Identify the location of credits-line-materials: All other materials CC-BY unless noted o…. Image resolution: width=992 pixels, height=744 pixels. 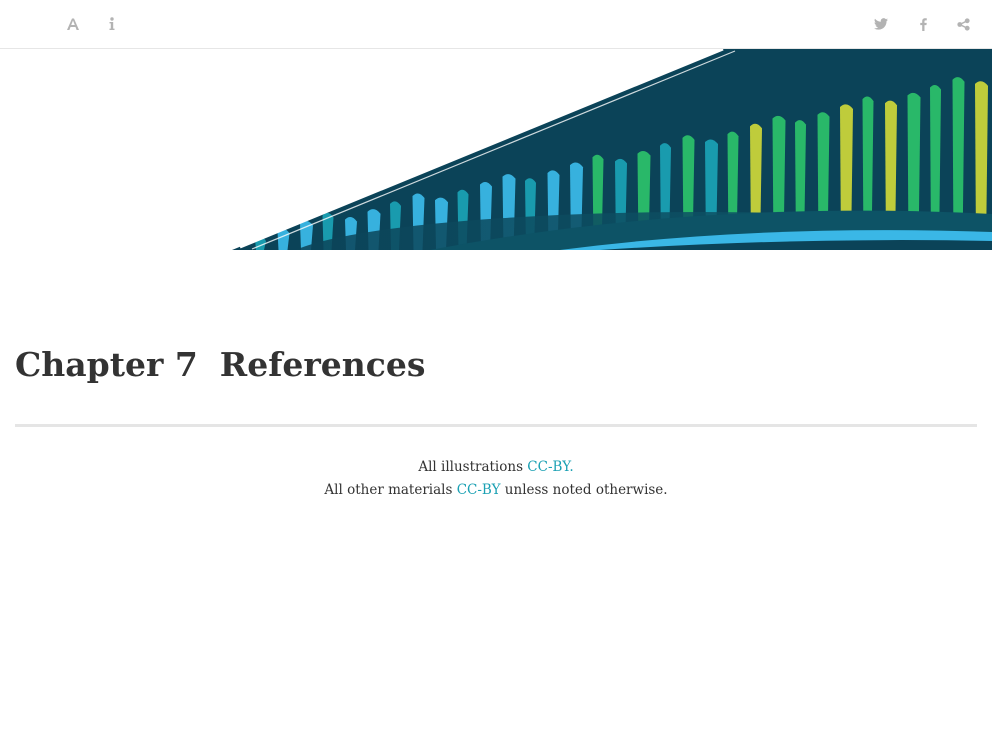
(496, 490).